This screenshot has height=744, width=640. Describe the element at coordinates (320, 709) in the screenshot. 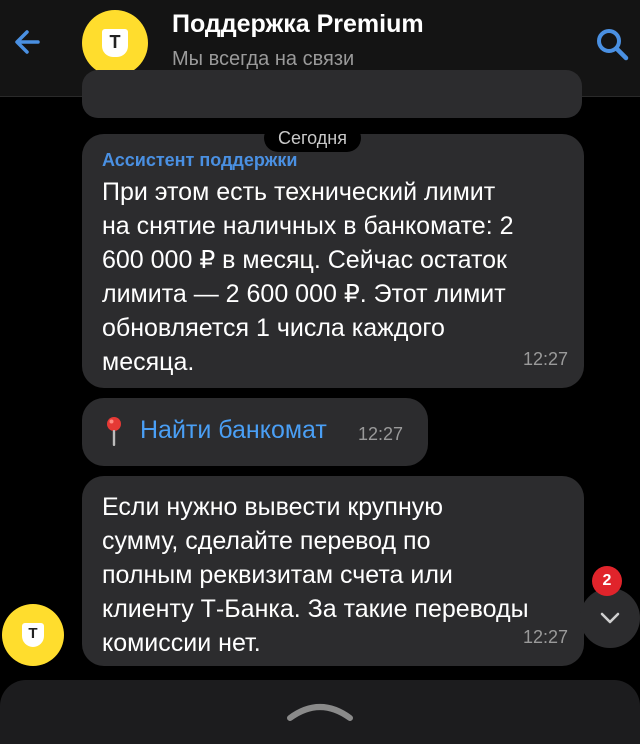

I see `chevron-up-icon` at that location.